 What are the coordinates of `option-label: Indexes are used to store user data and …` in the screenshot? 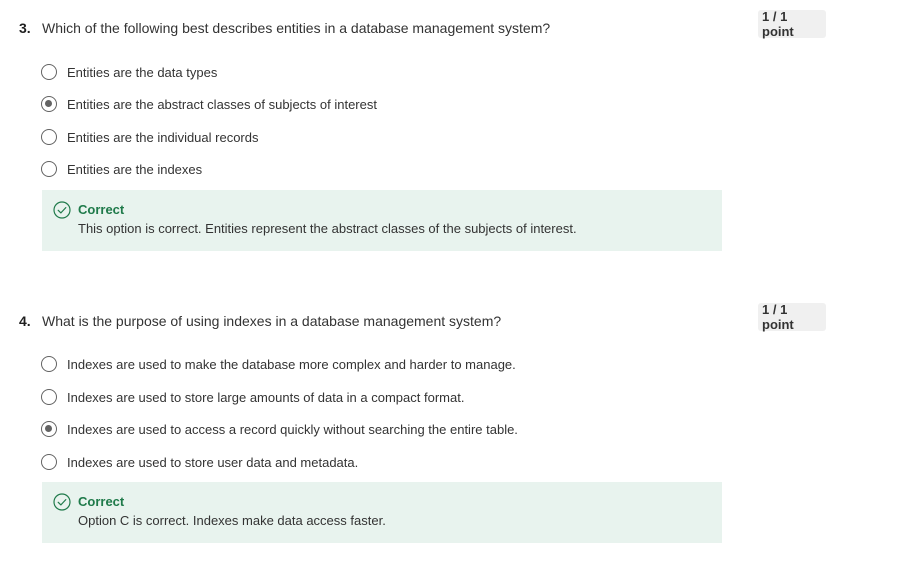 It's located at (213, 462).